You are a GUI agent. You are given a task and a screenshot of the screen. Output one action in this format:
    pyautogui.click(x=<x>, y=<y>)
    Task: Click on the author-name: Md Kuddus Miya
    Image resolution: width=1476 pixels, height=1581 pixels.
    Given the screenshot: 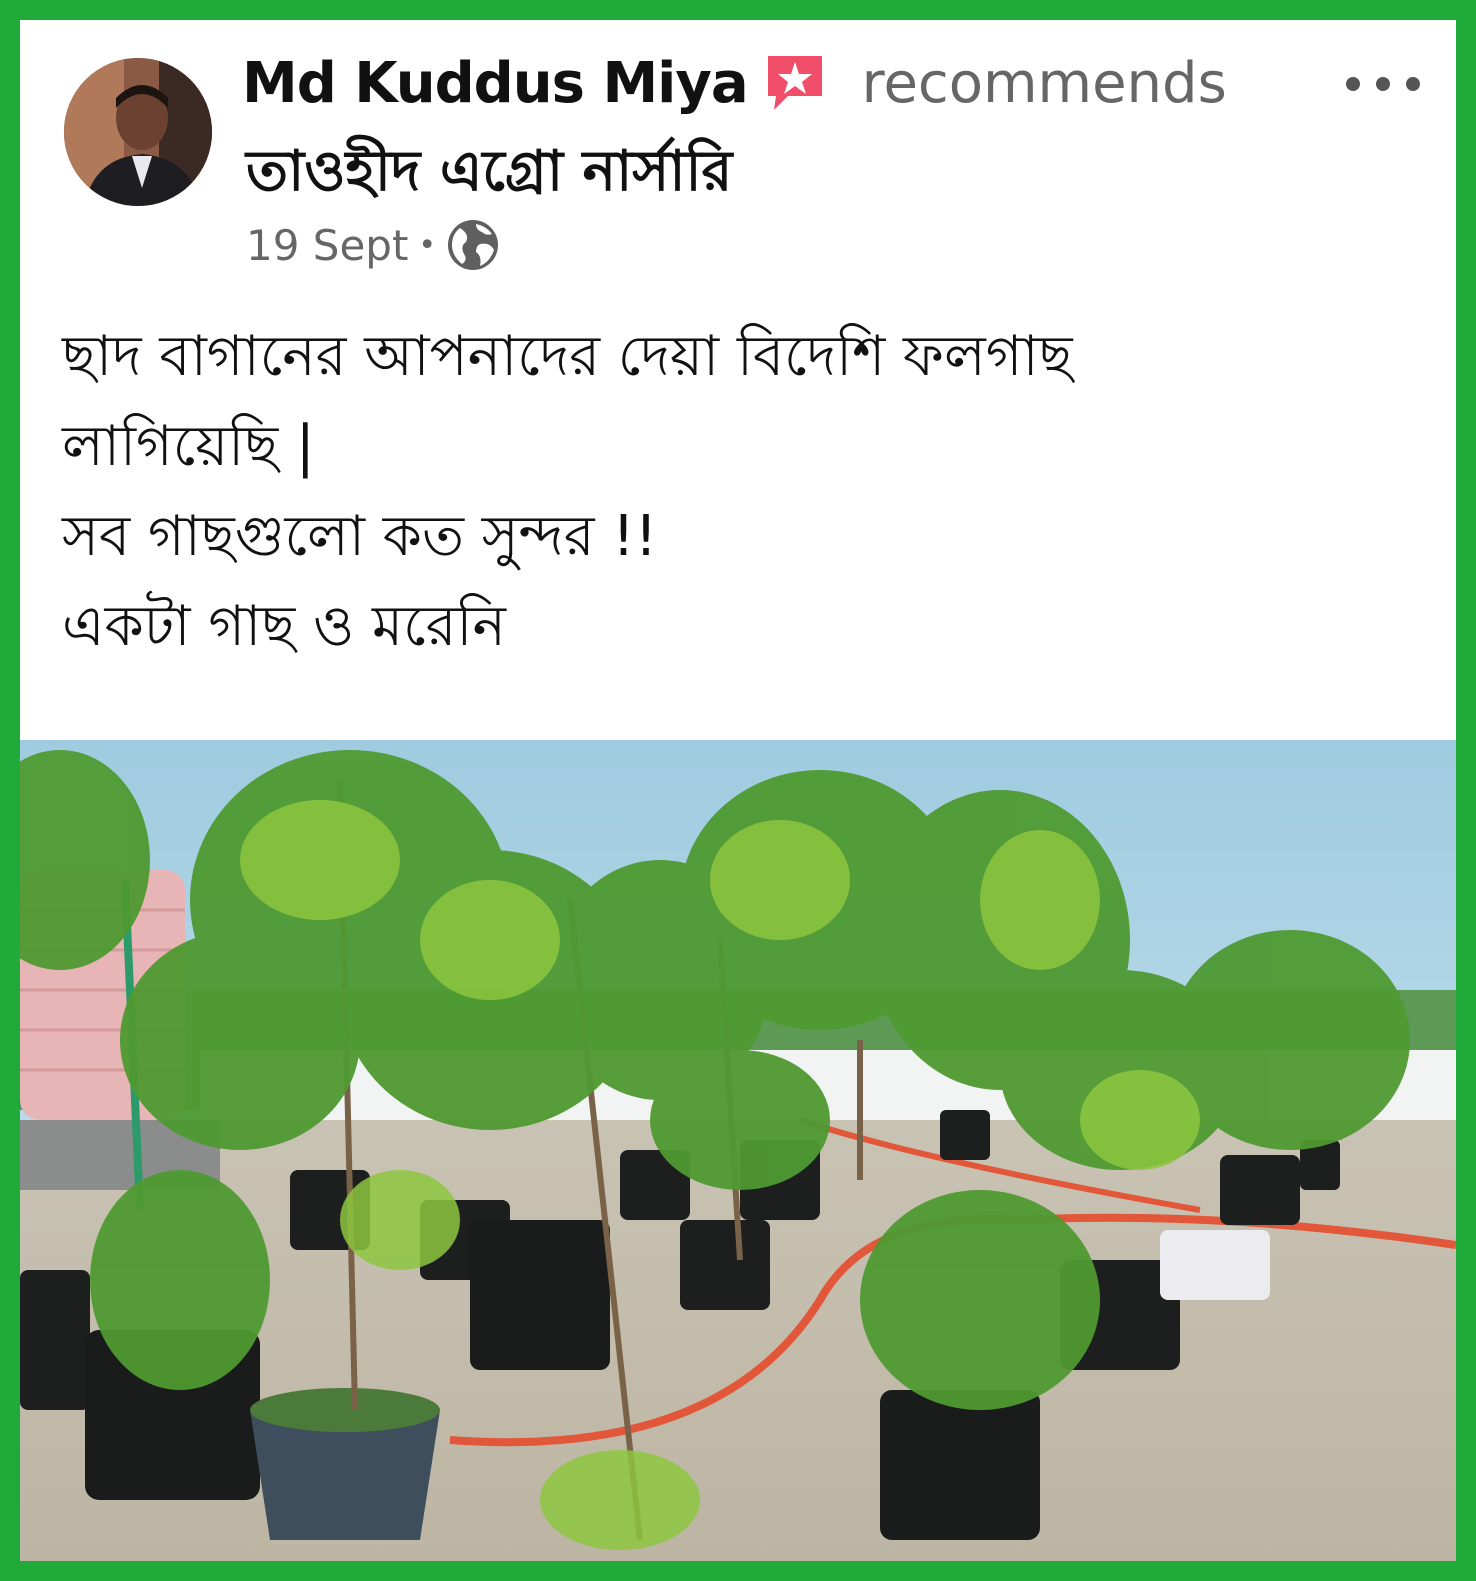 What is the action you would take?
    pyautogui.click(x=495, y=83)
    